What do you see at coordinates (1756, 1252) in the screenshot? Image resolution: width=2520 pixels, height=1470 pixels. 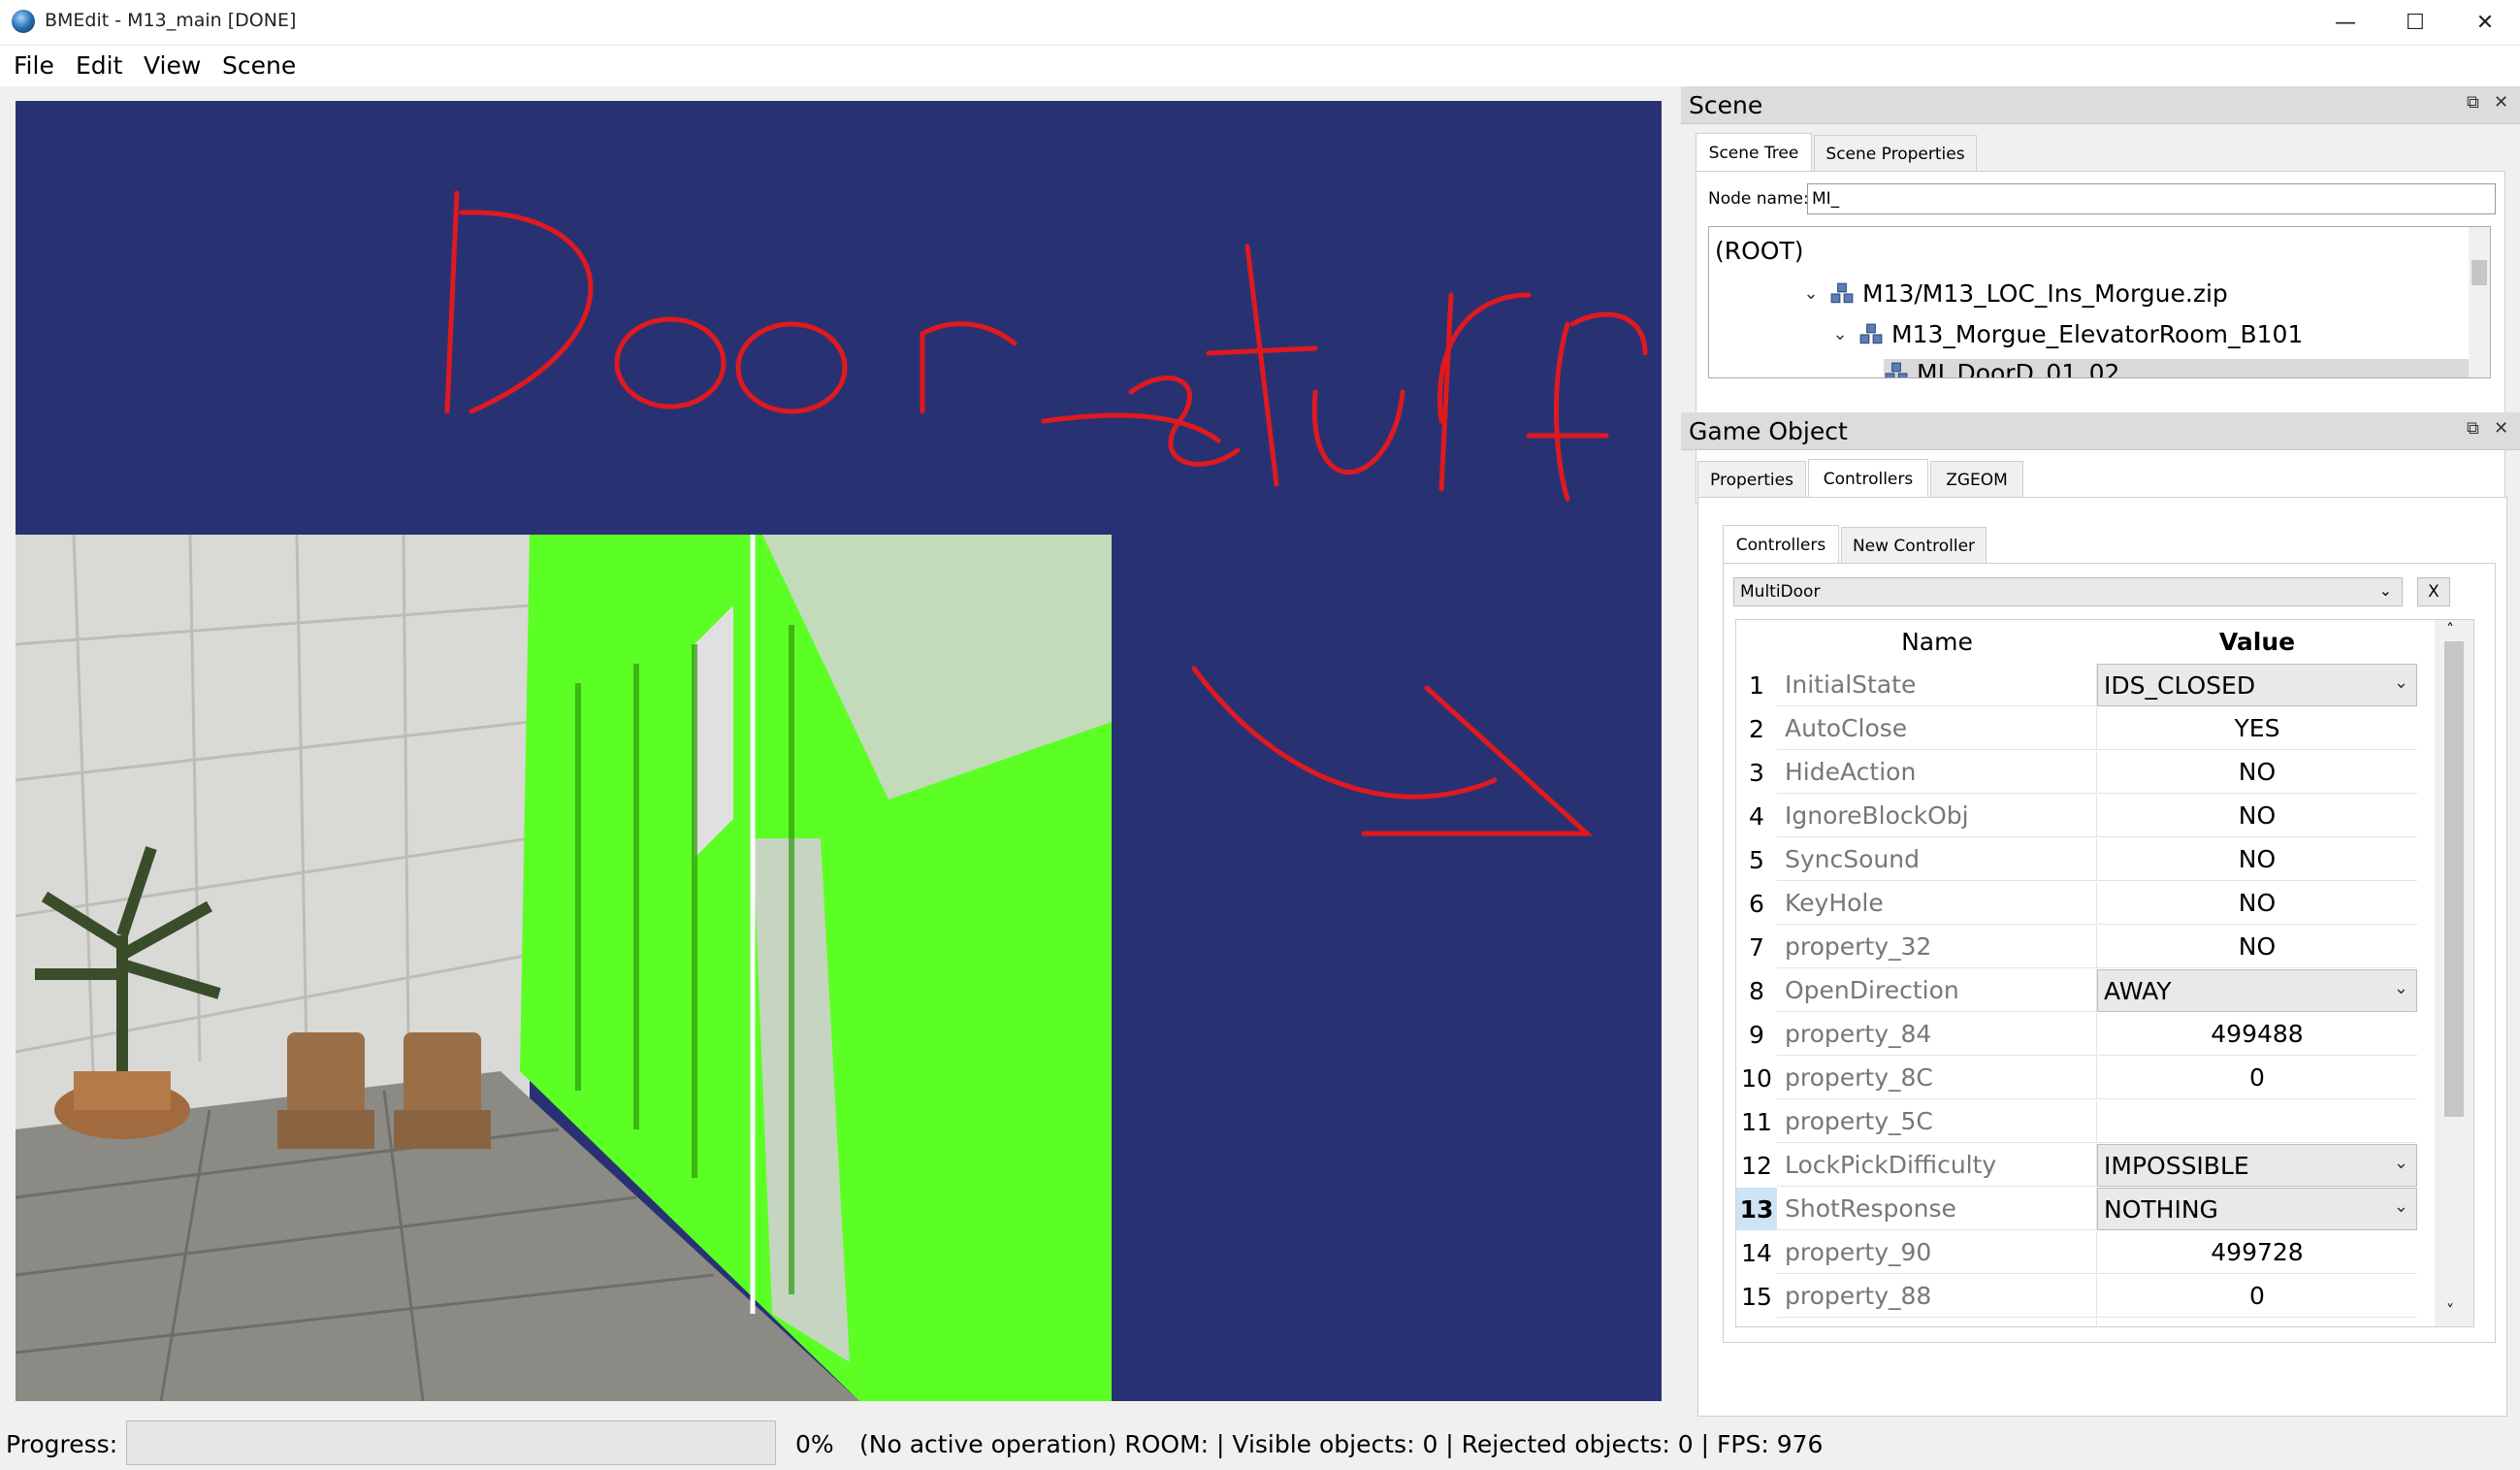 I see `row-number: 14` at bounding box center [1756, 1252].